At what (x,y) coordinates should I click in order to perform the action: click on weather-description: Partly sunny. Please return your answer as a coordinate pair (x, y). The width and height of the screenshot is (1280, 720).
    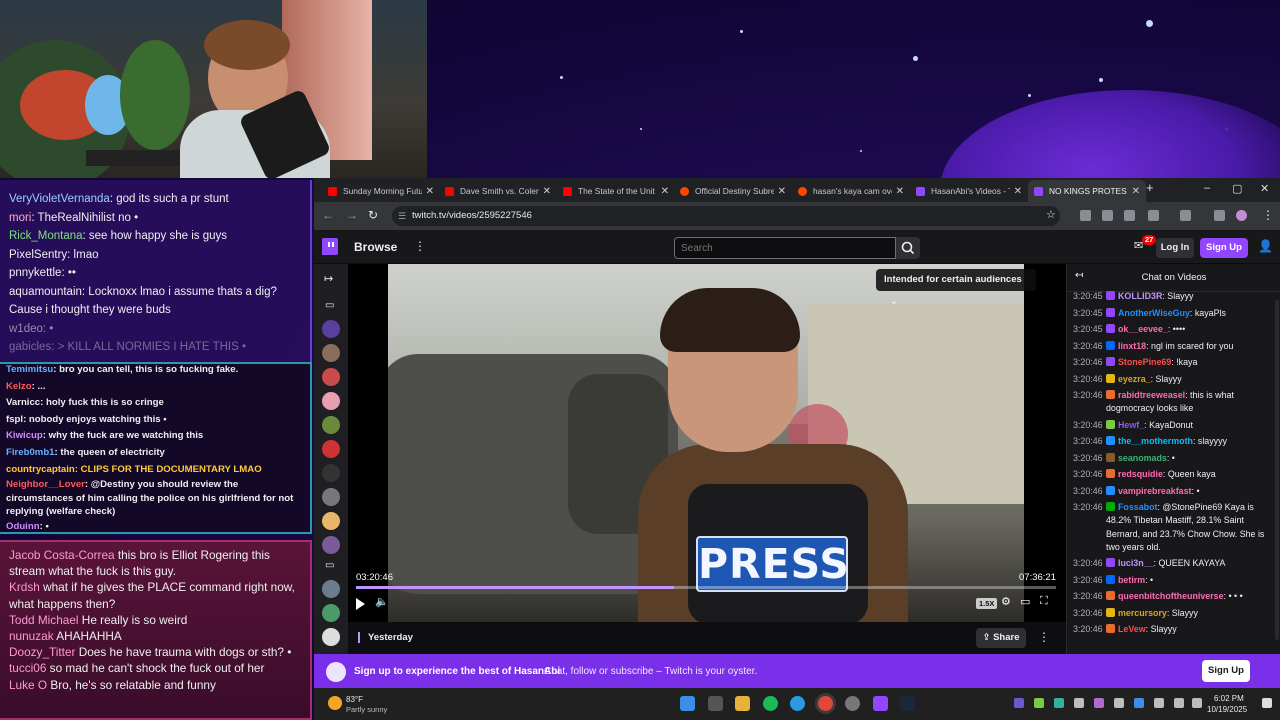
    Looking at the image, I should click on (366, 709).